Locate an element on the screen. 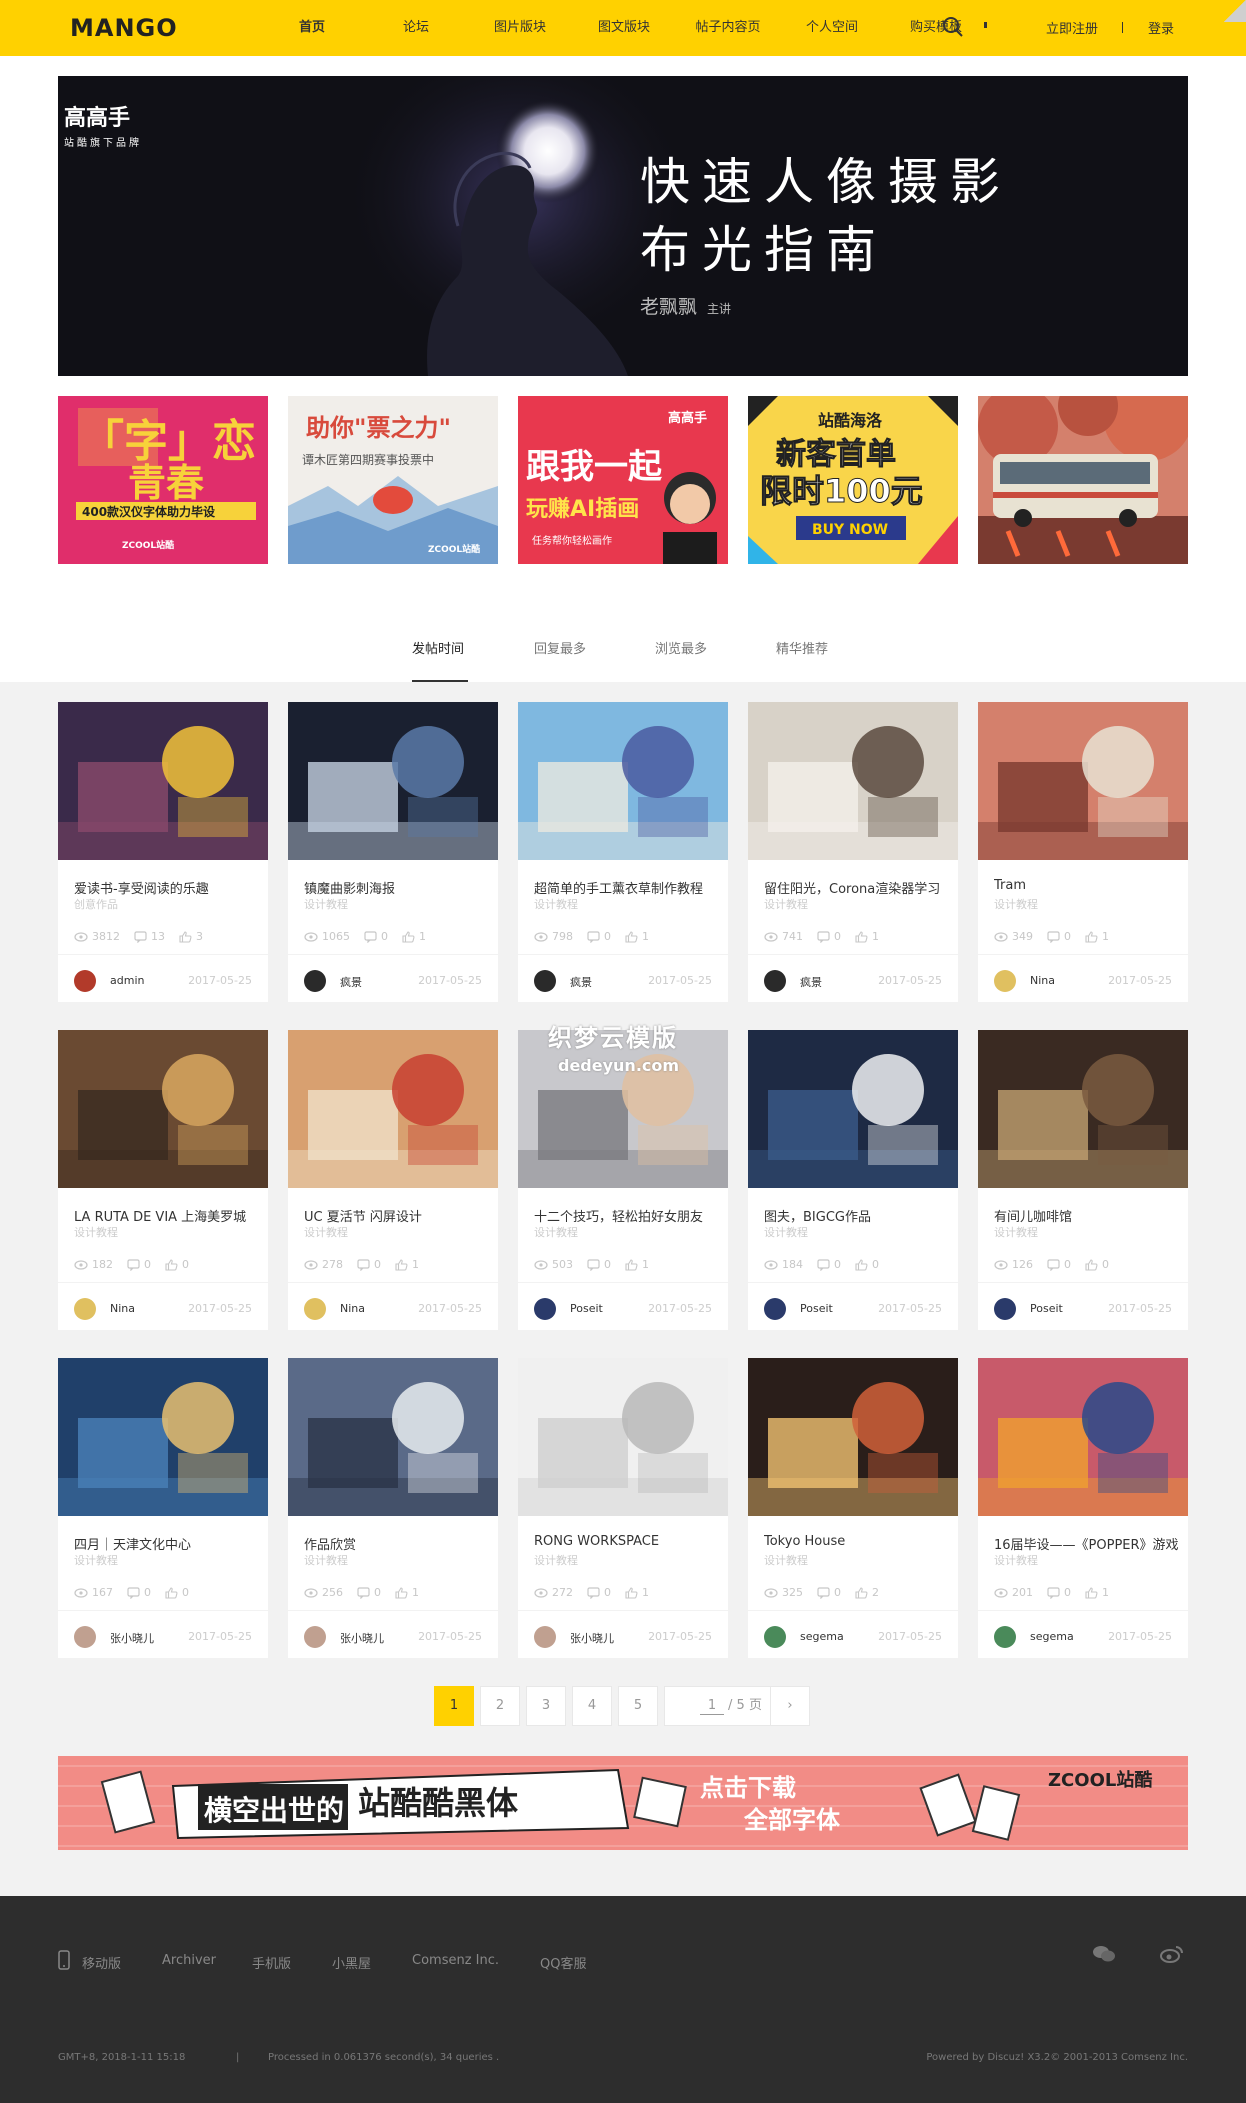 This screenshot has width=1246, height=2103. post-title: 16届毕设——《POPPER》游戏 is located at coordinates (1087, 1543).